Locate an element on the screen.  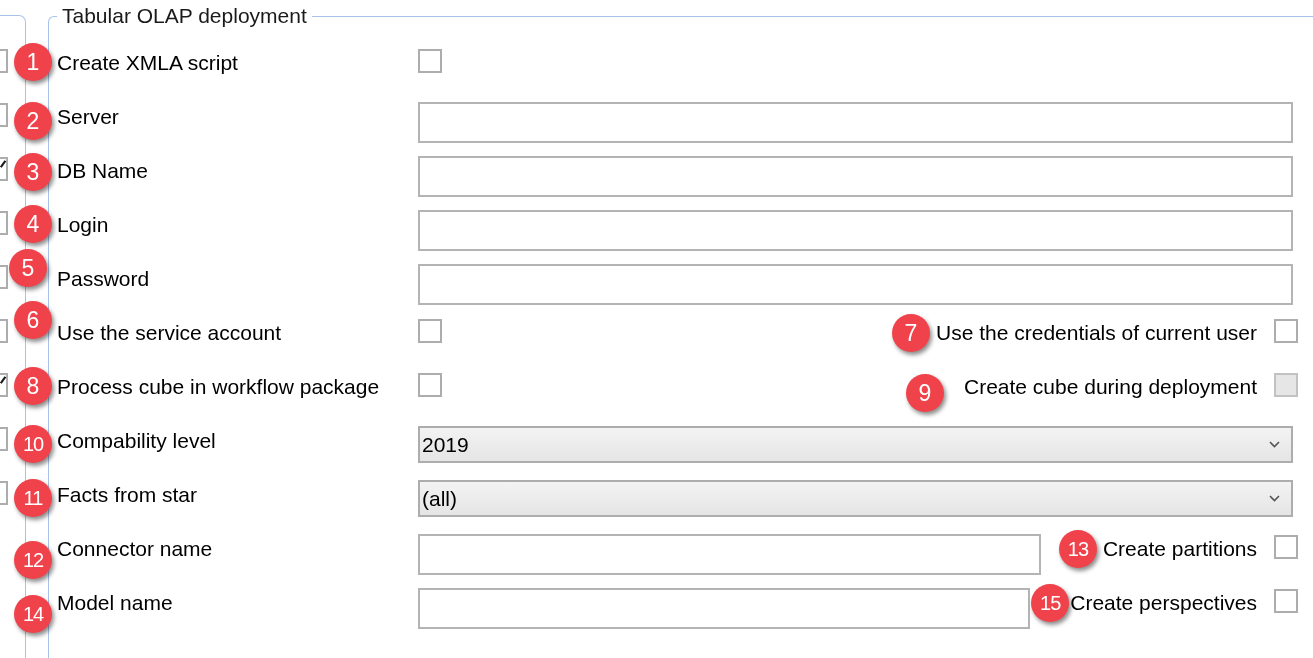
field-label: Facts from star is located at coordinates (127, 494).